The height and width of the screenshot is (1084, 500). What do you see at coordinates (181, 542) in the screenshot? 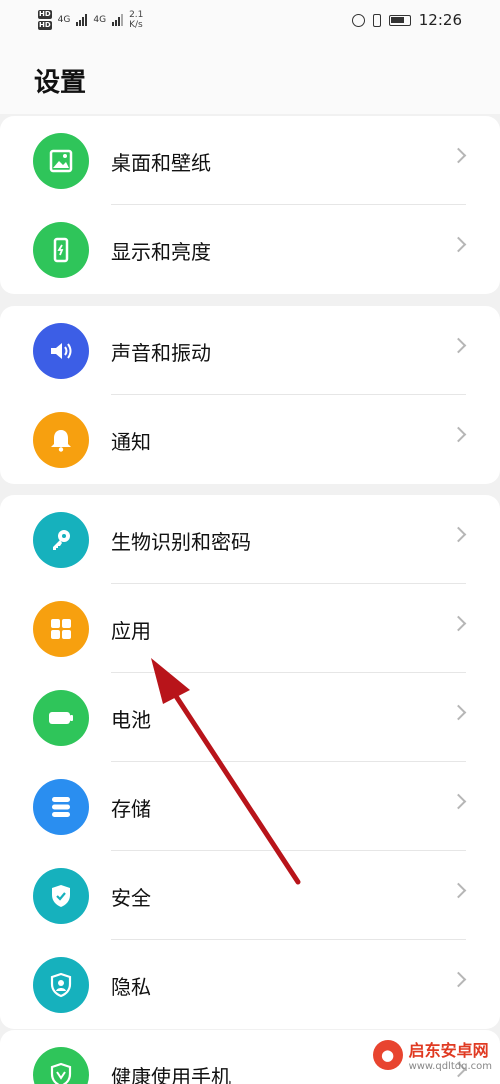
I see `settings-item-label: 生物识别和密码` at bounding box center [181, 542].